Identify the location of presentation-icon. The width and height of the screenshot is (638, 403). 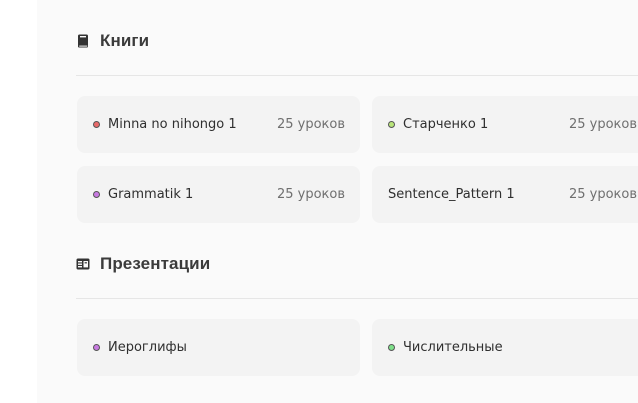
(83, 264).